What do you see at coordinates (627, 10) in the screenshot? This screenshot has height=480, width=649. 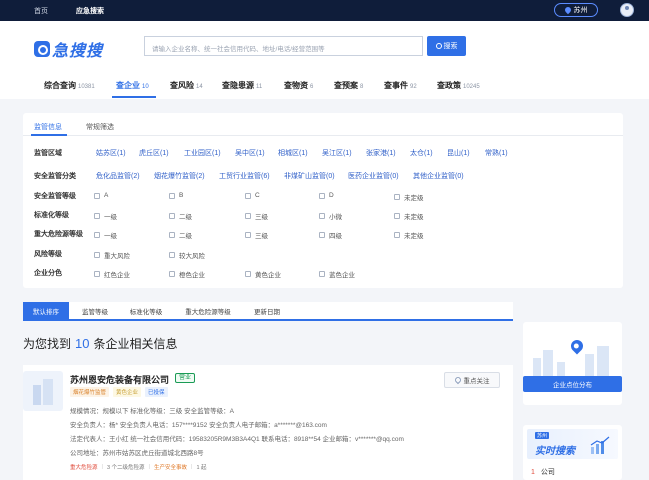 I see `avatar` at bounding box center [627, 10].